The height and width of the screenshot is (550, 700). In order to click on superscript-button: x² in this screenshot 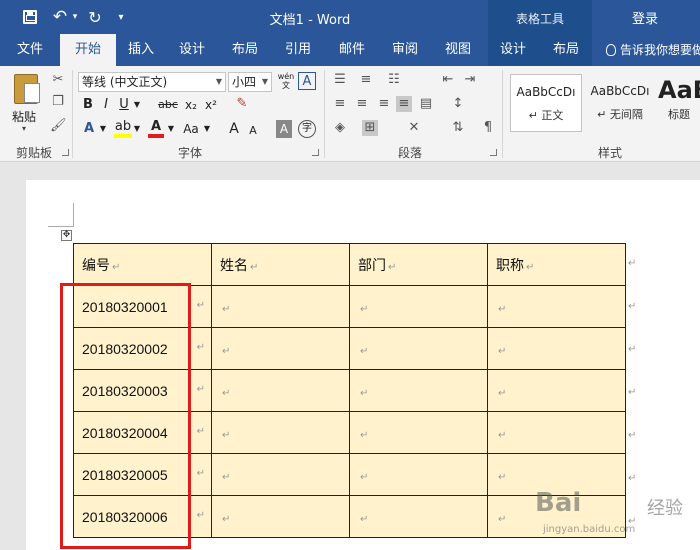, I will do `click(211, 105)`.